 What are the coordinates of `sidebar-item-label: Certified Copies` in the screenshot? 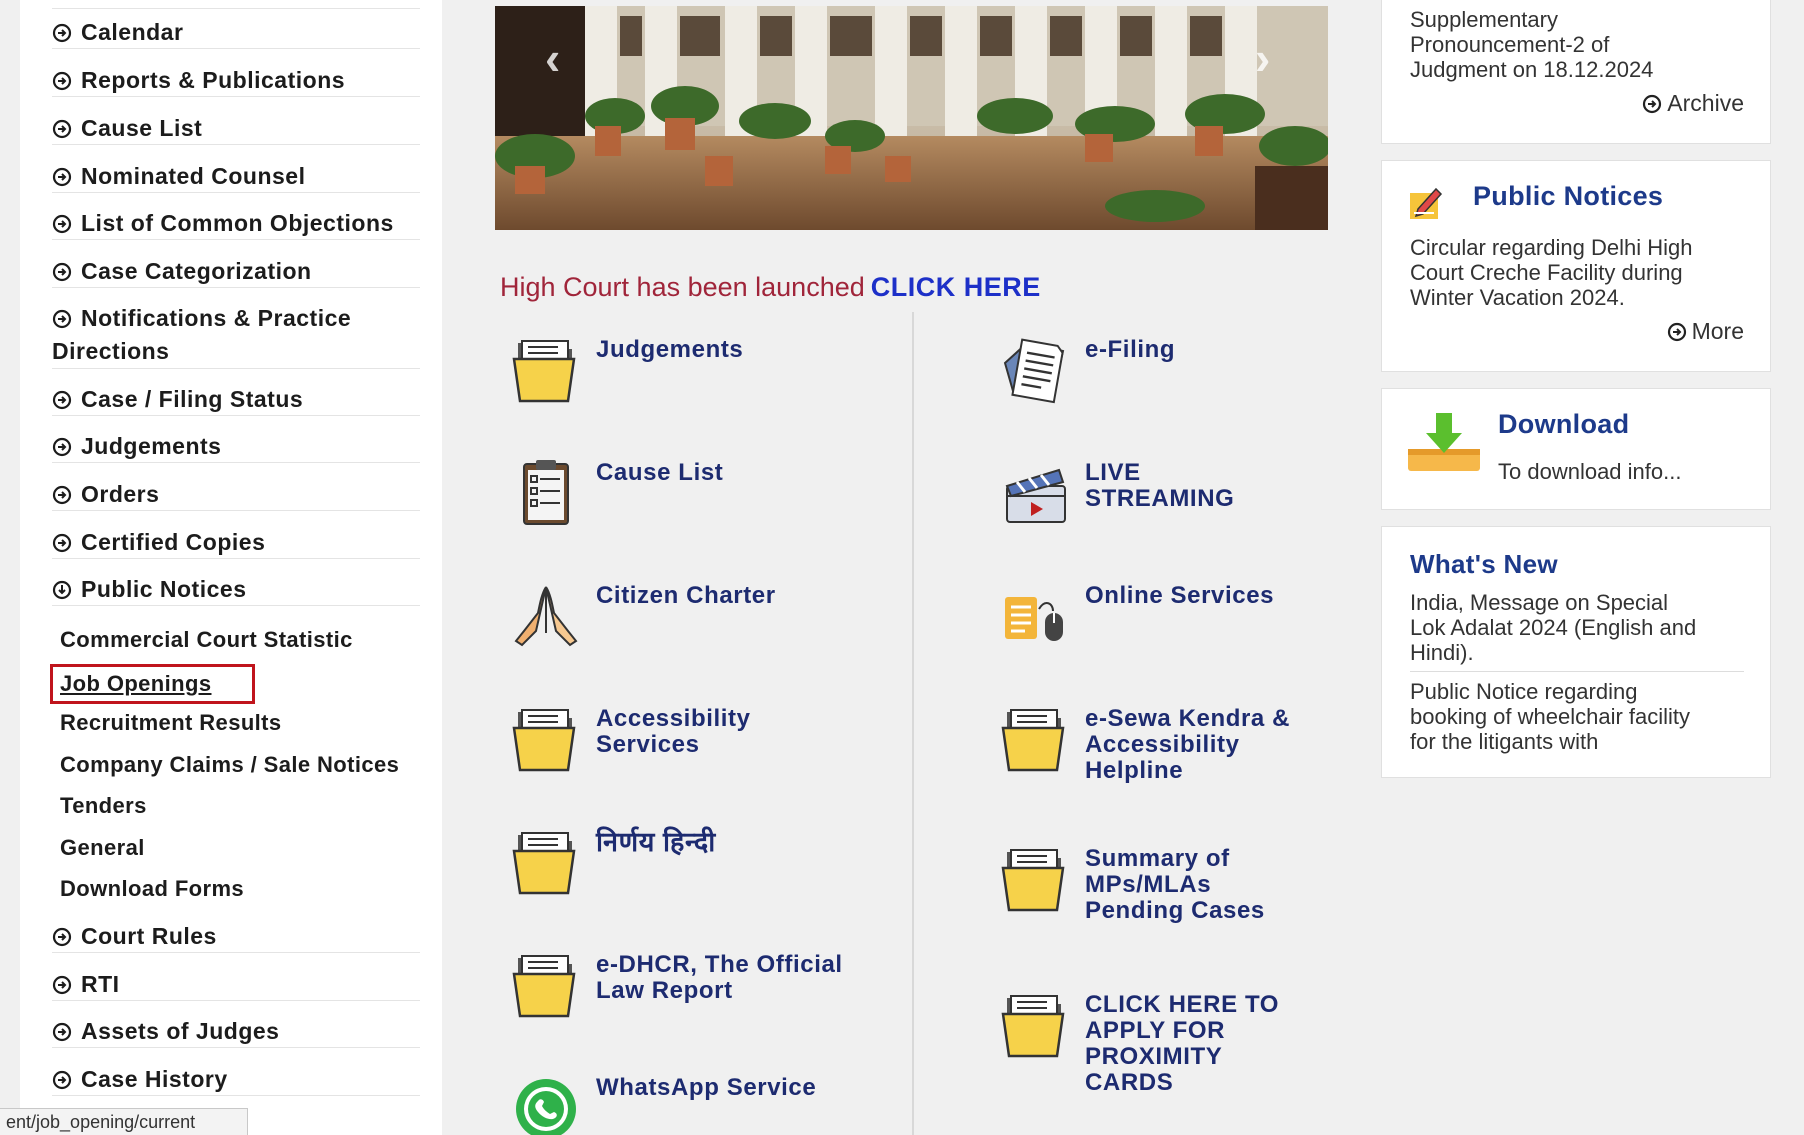 It's located at (173, 542).